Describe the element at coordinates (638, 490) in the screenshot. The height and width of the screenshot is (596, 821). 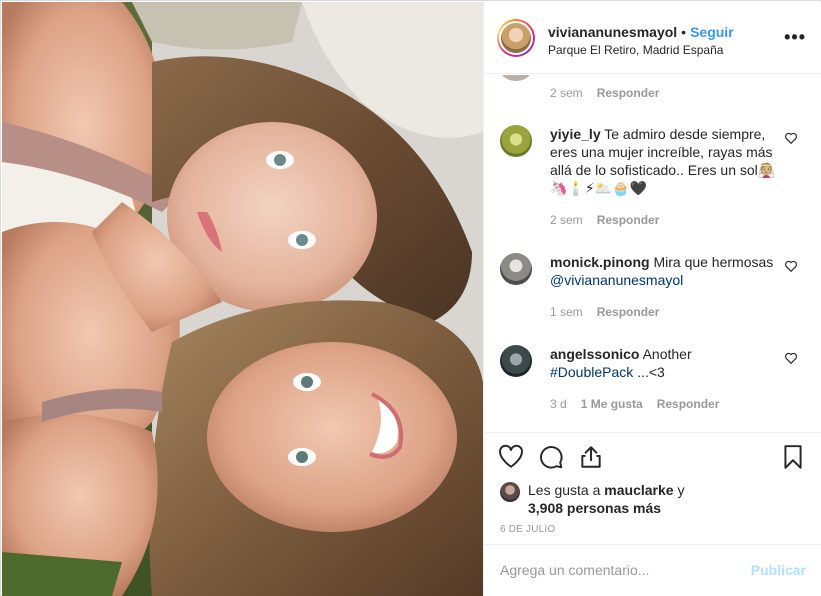
I see `liker-username: mauclarke` at that location.